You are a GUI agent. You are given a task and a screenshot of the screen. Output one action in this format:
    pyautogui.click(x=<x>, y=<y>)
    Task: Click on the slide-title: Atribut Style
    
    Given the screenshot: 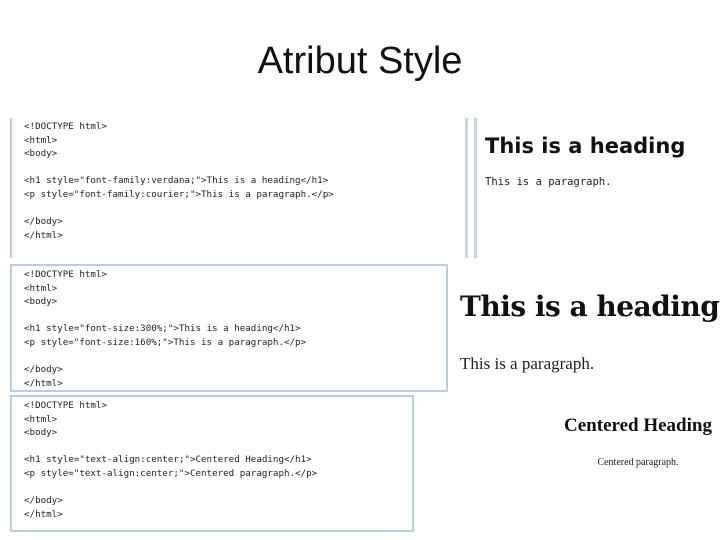 What is the action you would take?
    pyautogui.click(x=360, y=61)
    